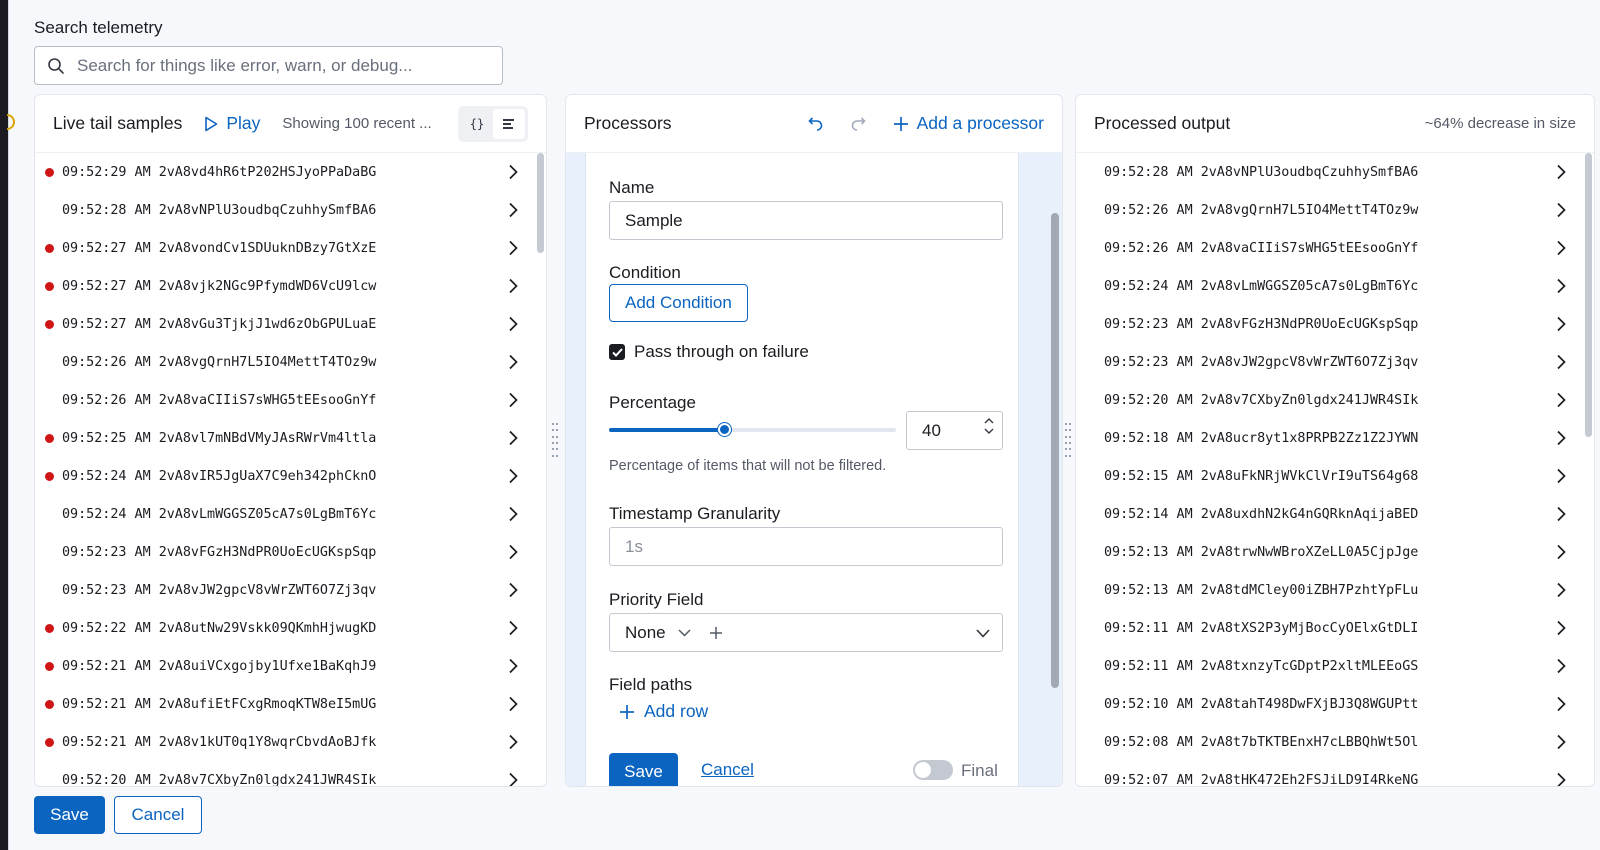  What do you see at coordinates (555, 441) in the screenshot?
I see `left-resize-handle` at bounding box center [555, 441].